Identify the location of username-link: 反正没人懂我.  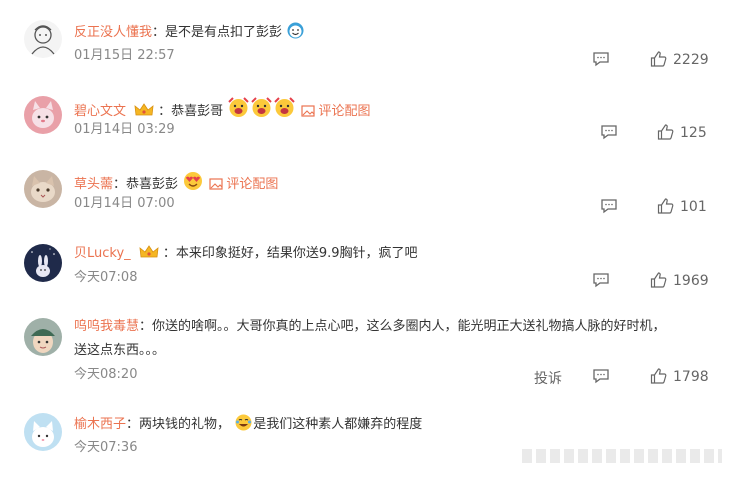
(113, 32).